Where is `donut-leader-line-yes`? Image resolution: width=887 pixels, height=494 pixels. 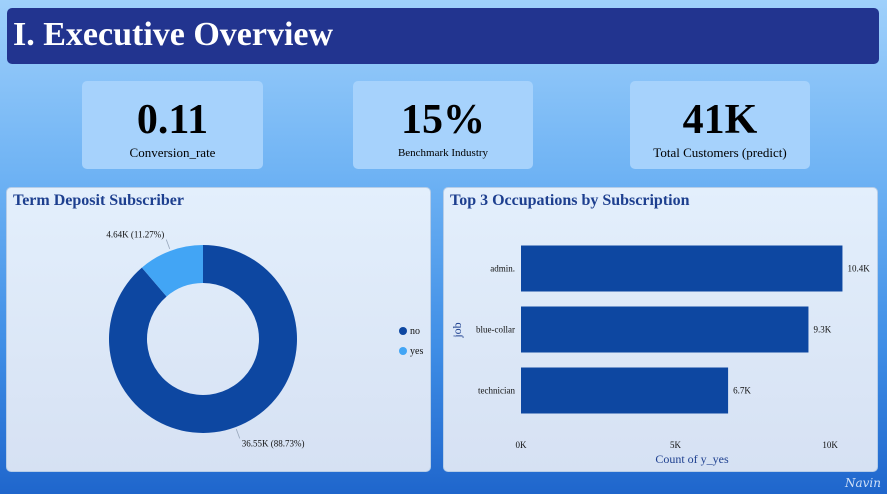 donut-leader-line-yes is located at coordinates (168, 244).